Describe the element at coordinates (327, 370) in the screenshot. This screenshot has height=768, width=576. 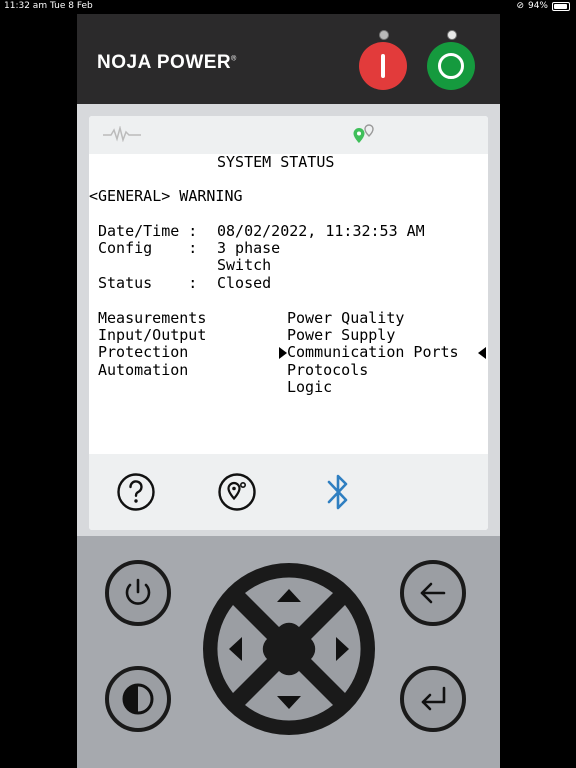
I see `menu-item-protocols: Protocols` at that location.